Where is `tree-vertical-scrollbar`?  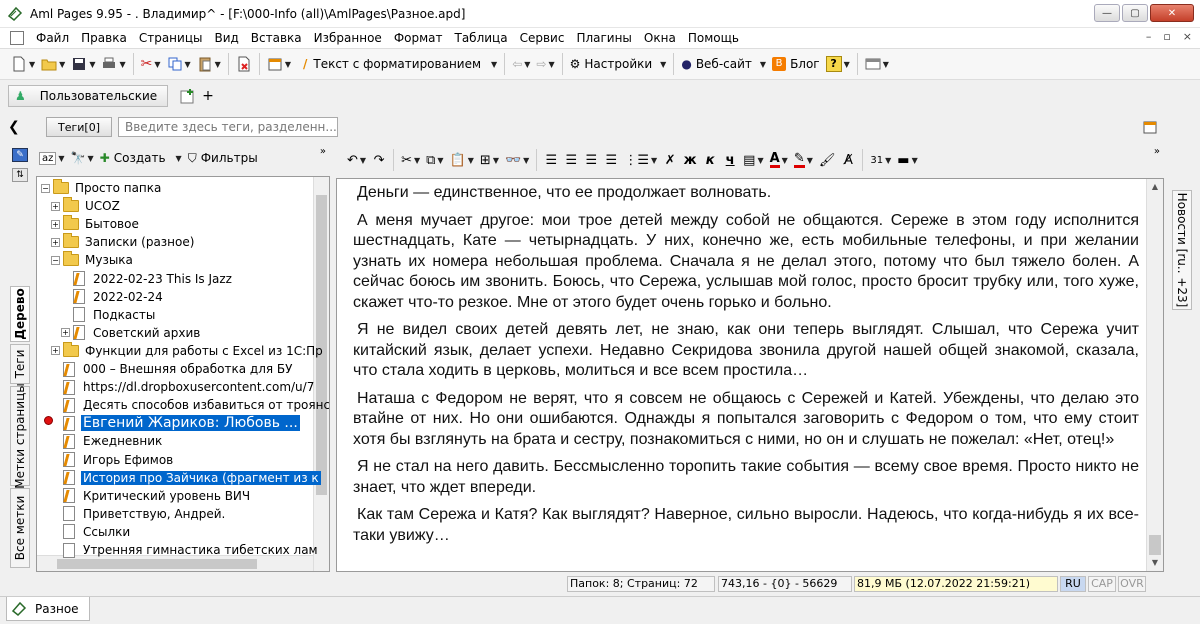
tree-vertical-scrollbar is located at coordinates (321, 374).